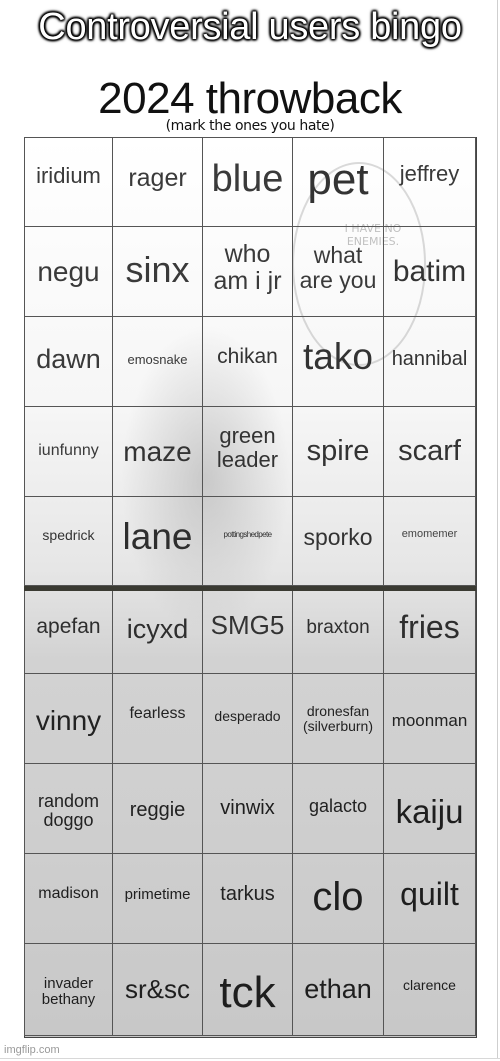 The width and height of the screenshot is (500, 1061). I want to click on bingo-cell: invader bethany, so click(68, 990).